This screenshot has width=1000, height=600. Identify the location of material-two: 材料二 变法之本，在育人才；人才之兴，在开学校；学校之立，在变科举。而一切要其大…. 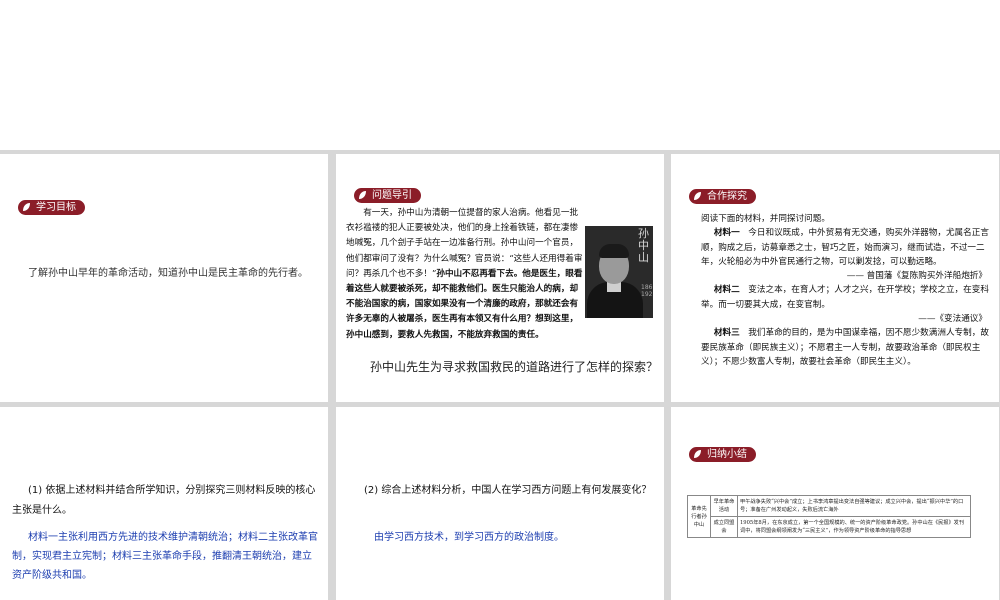
(845, 297).